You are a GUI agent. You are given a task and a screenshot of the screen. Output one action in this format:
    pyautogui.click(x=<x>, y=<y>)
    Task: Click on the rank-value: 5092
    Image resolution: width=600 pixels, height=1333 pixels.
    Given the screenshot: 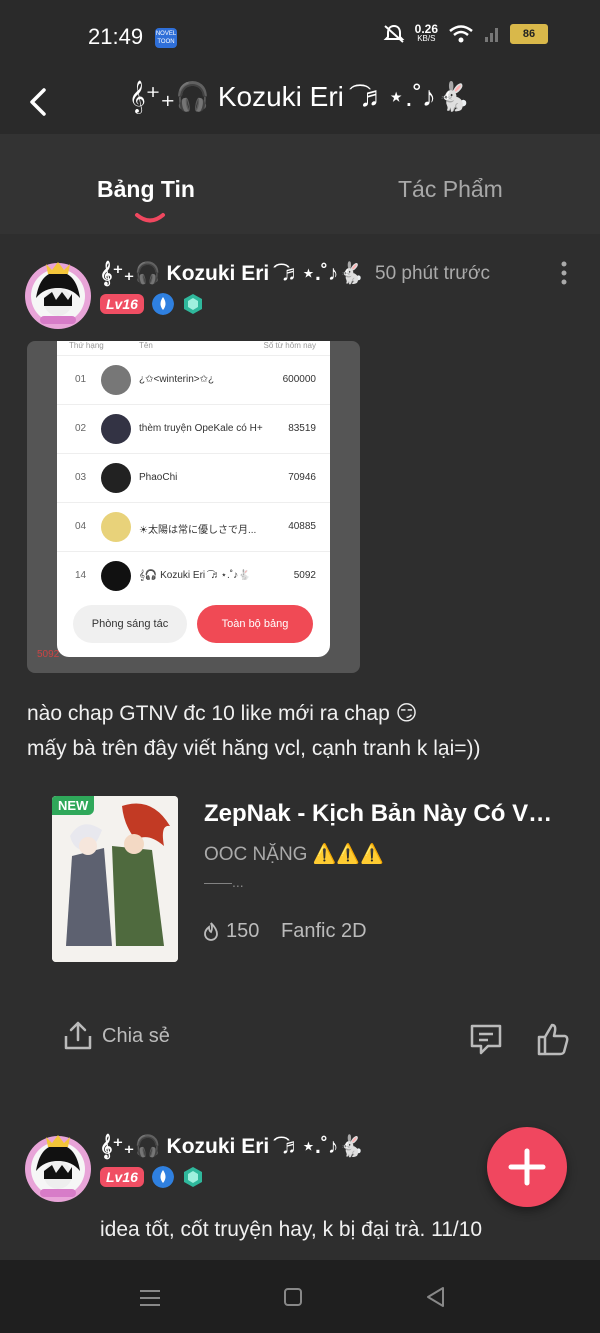 What is the action you would take?
    pyautogui.click(x=304, y=575)
    